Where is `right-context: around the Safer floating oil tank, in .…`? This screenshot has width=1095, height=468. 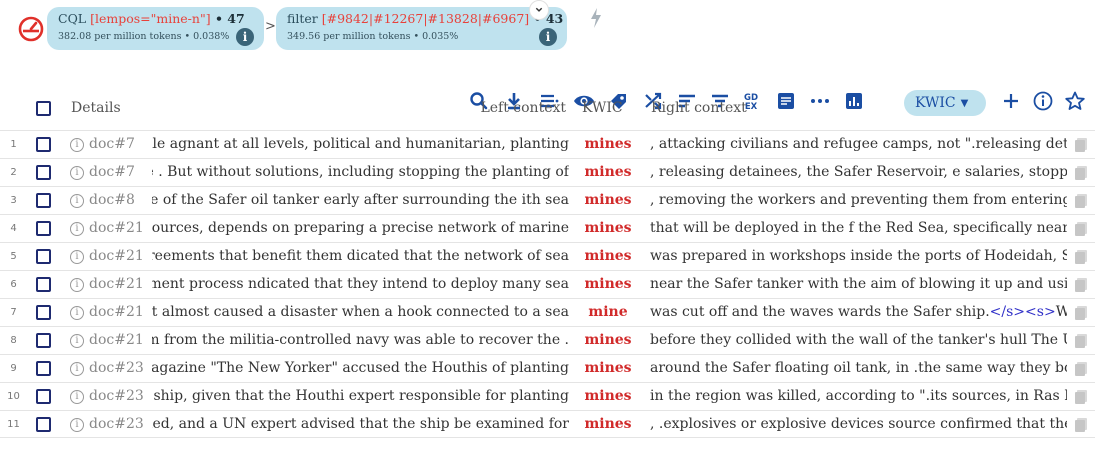 right-context: around the Safer floating oil tank, in .… is located at coordinates (858, 368).